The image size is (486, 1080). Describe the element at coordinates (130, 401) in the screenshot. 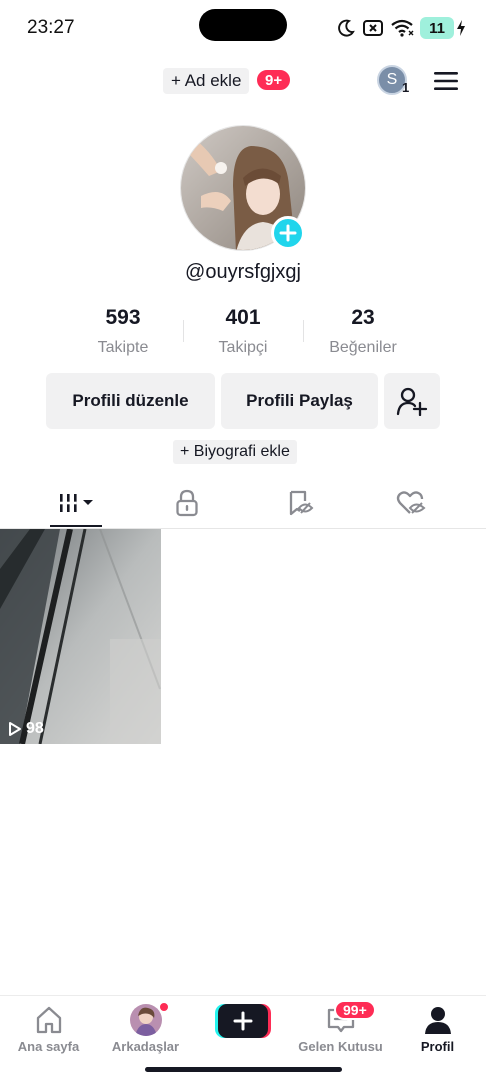

I see `edit-profile-button: Profili düzenle` at that location.